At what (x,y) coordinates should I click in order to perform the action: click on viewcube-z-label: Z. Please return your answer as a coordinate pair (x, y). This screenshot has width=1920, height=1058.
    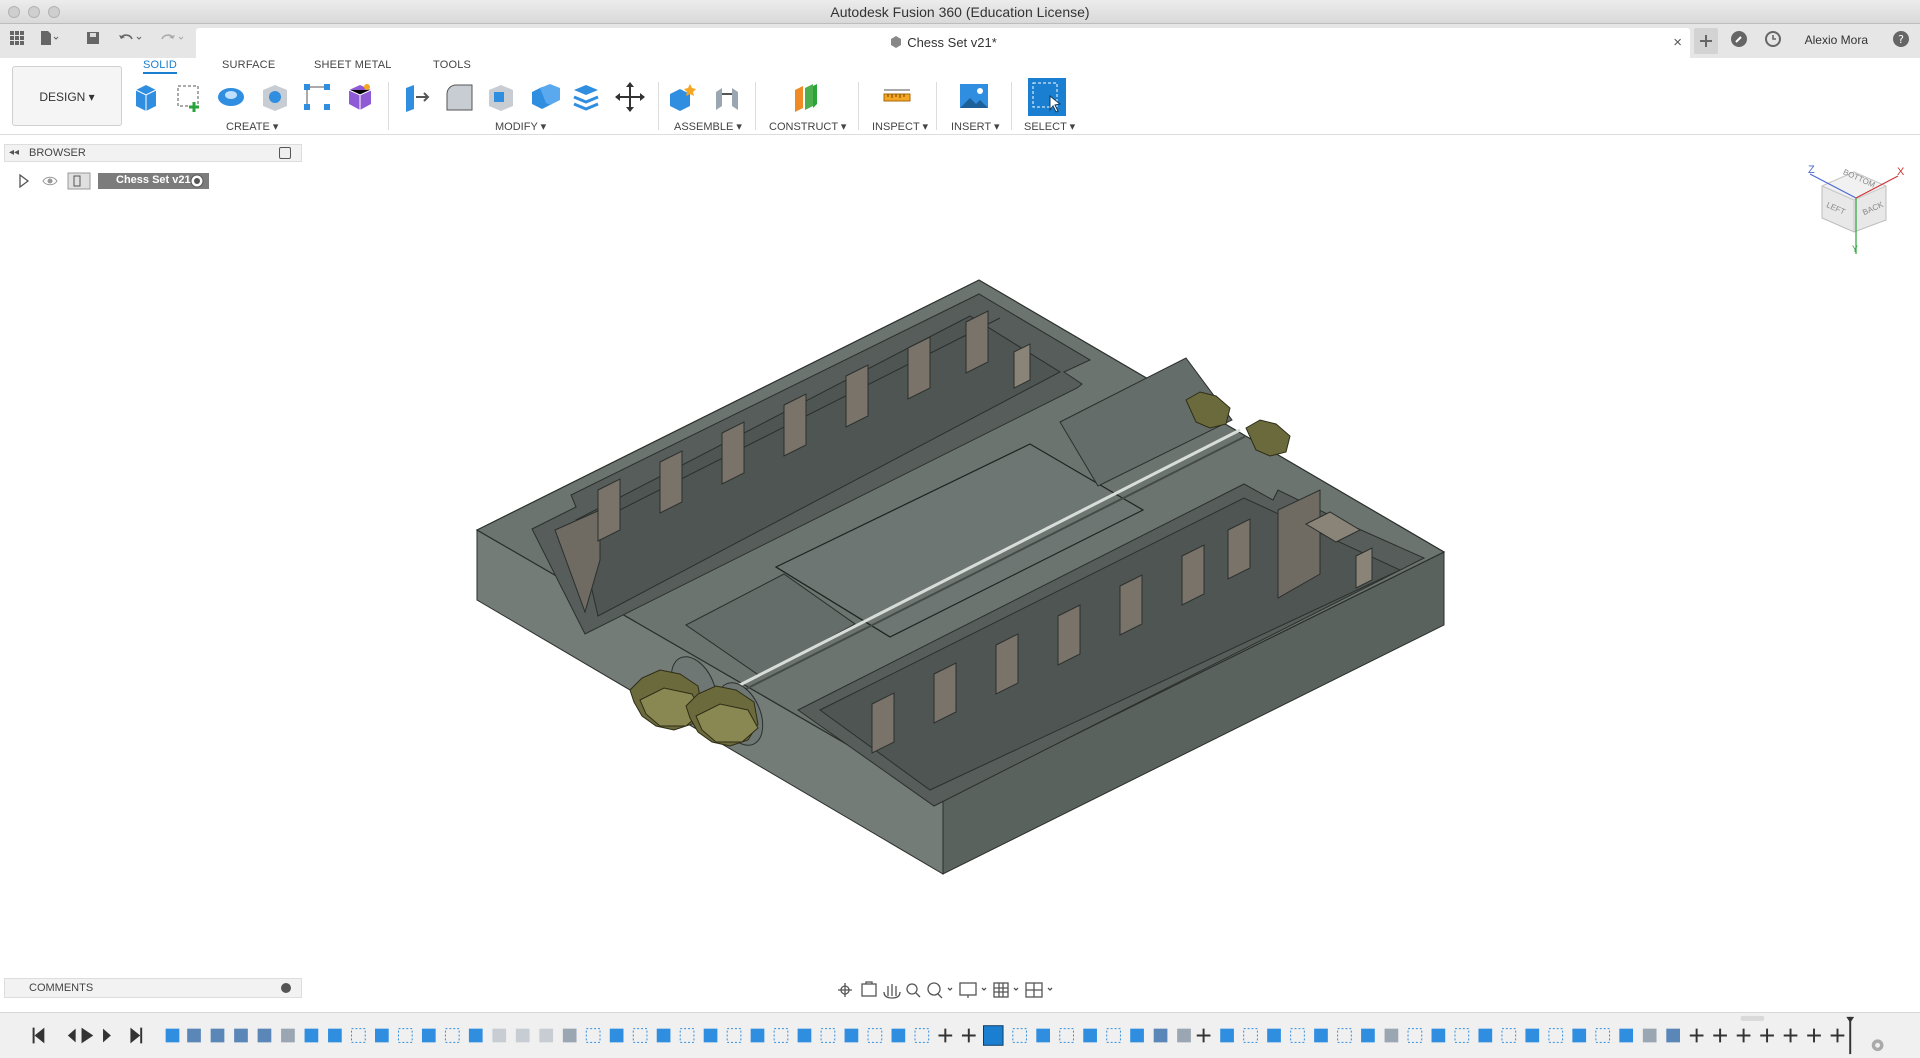
    Looking at the image, I should click on (1811, 170).